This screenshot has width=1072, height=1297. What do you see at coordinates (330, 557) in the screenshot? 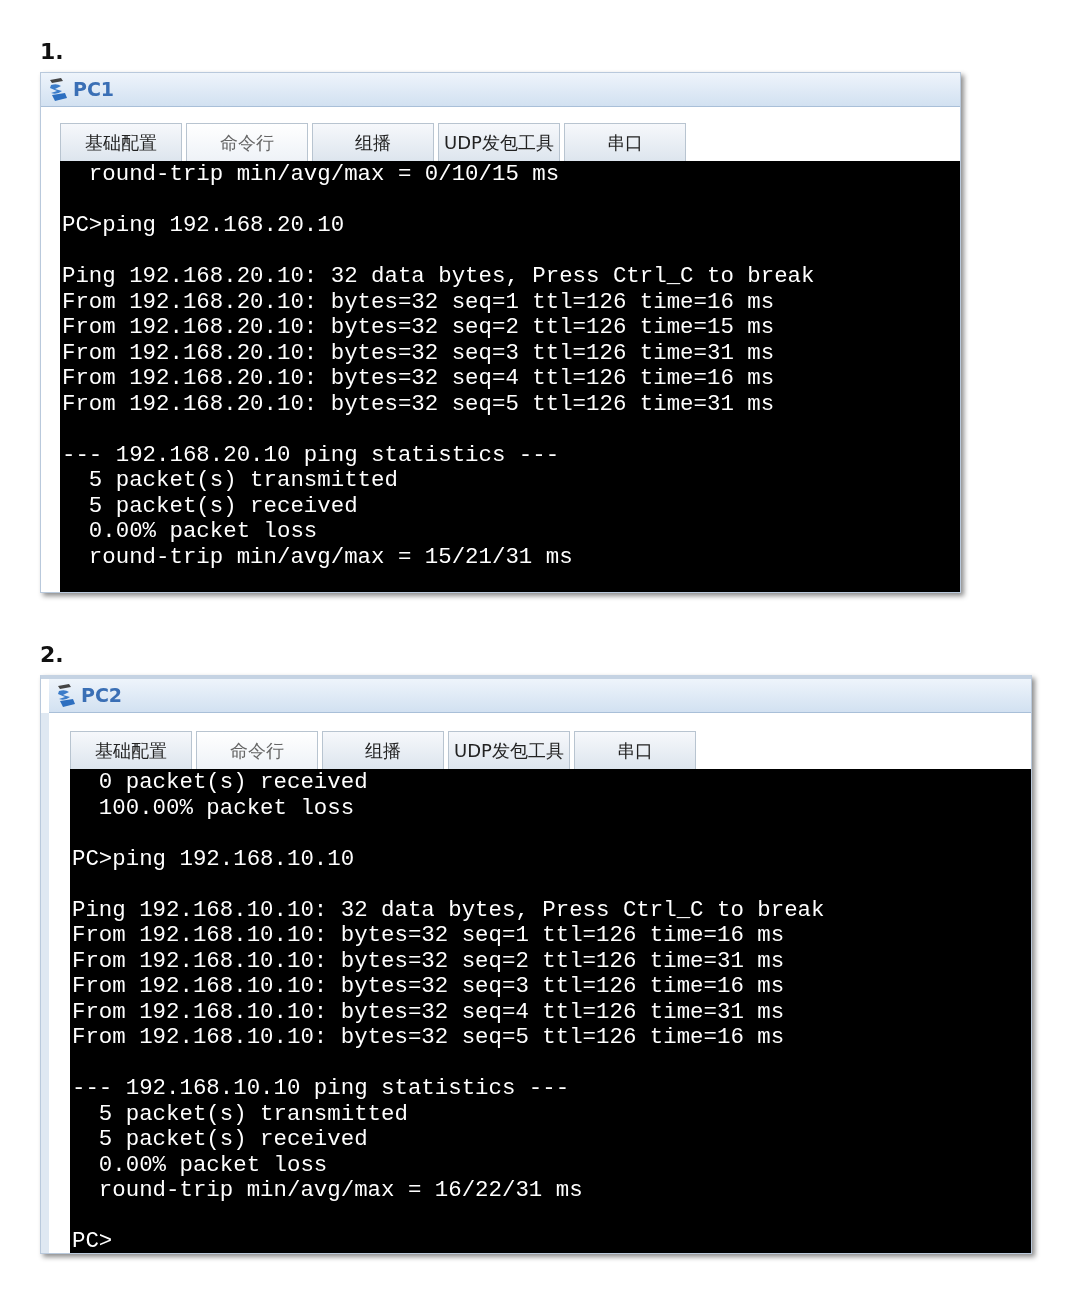
I see `terminal-line: round-trip min/avg/max = 15/21/31 ms` at bounding box center [330, 557].